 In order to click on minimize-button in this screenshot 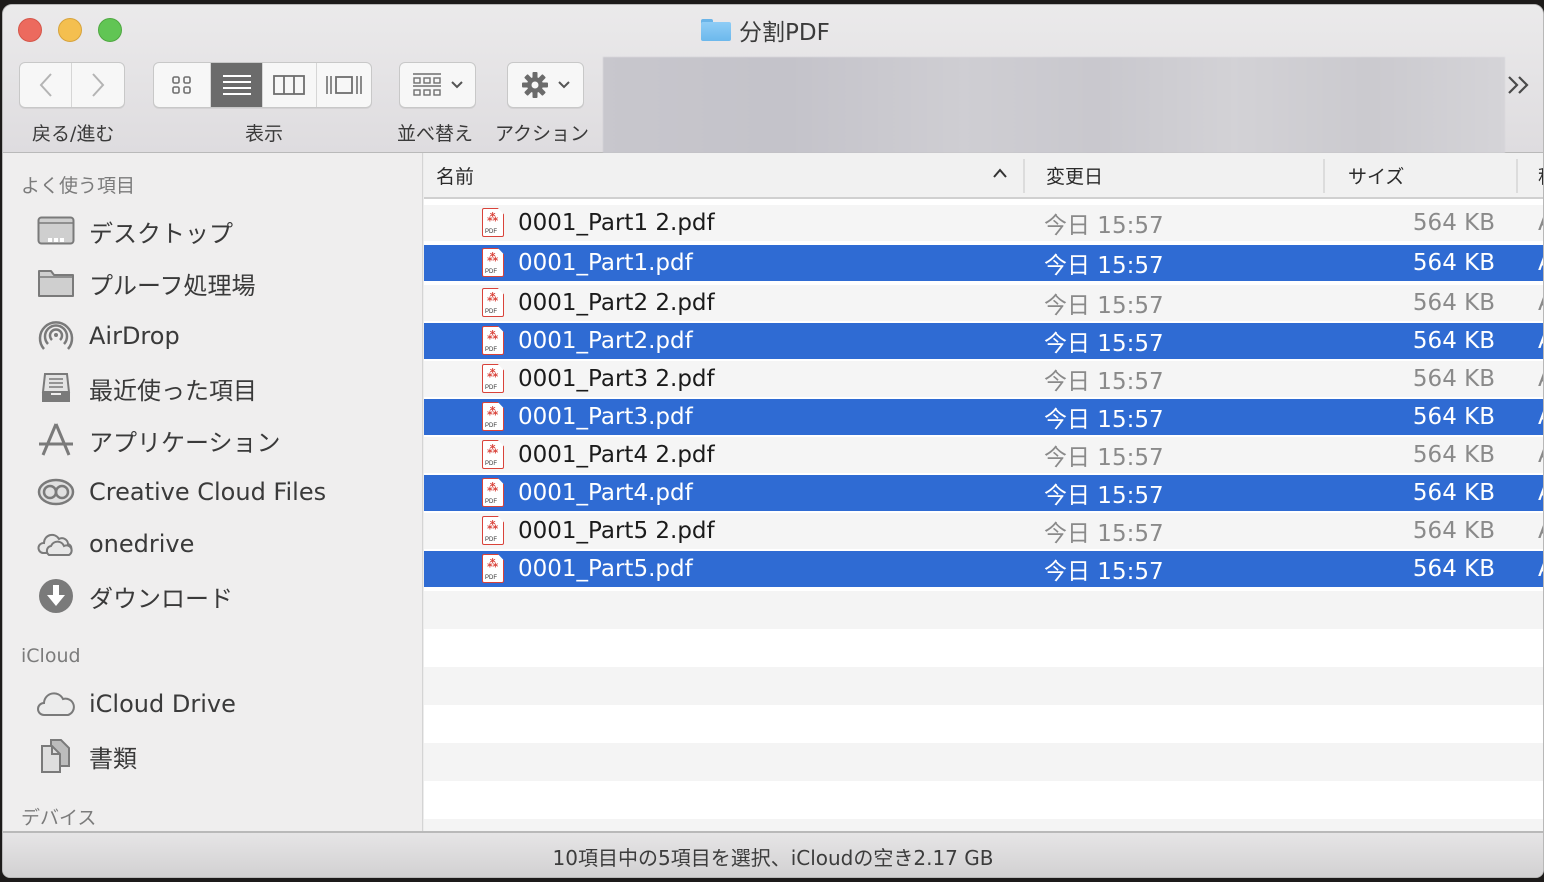, I will do `click(70, 30)`.